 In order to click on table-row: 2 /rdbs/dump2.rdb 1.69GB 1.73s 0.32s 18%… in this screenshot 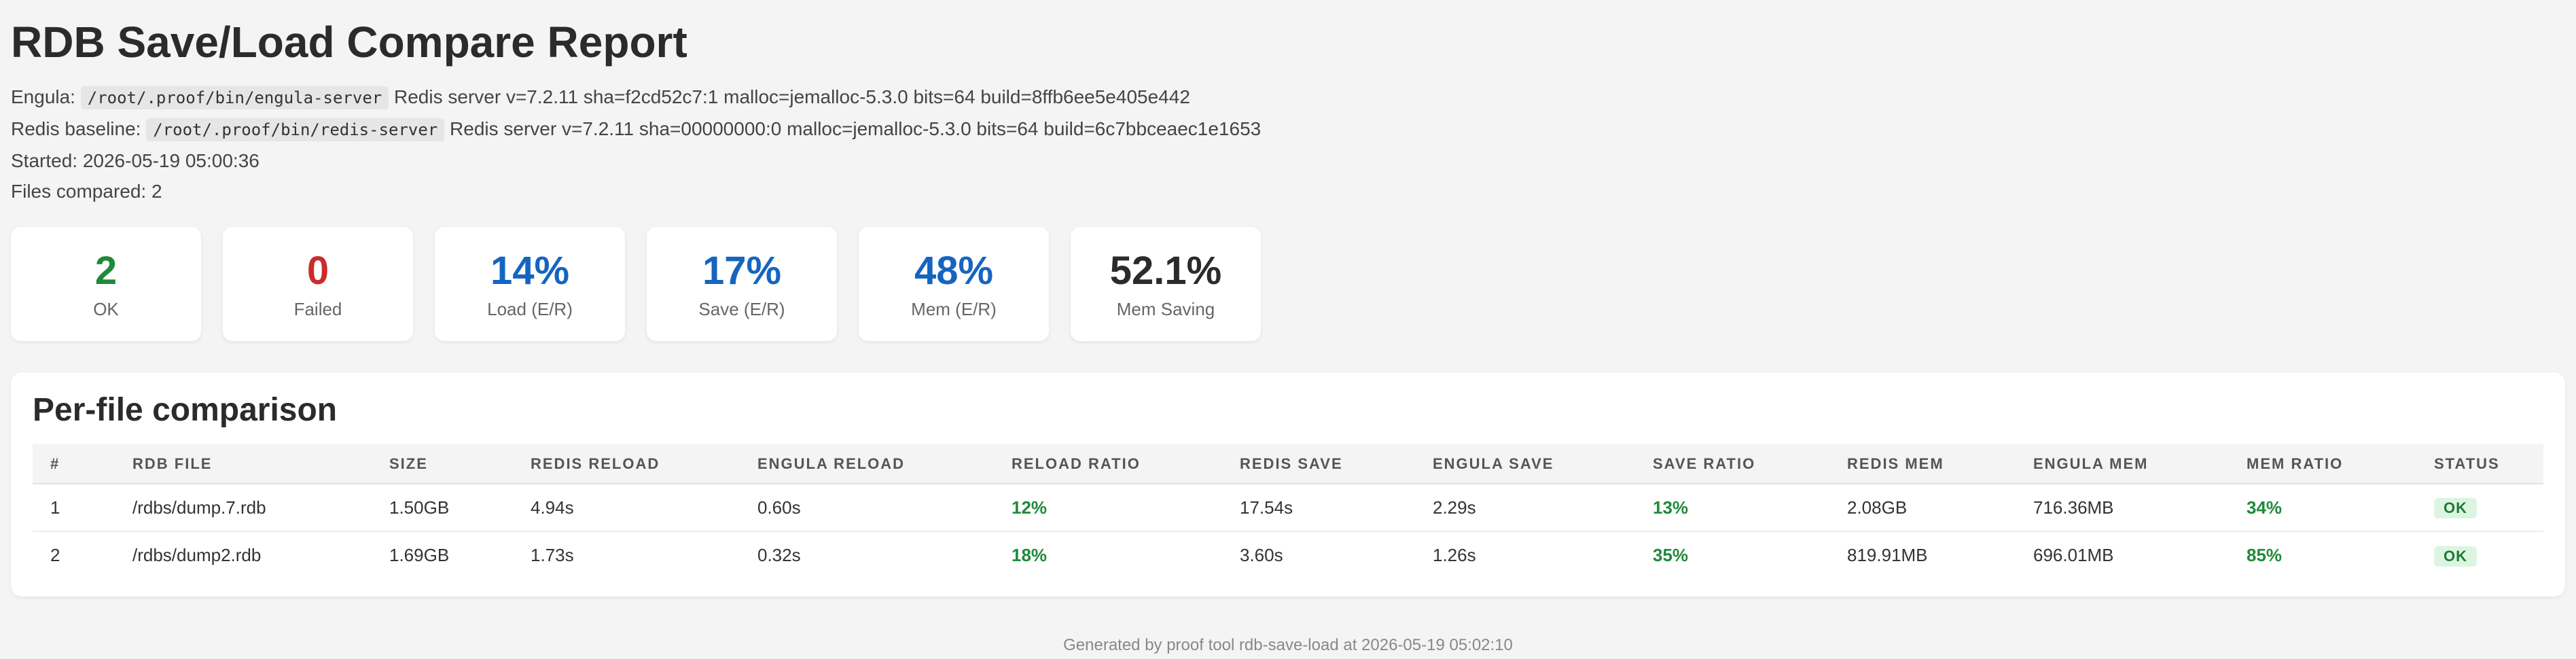, I will do `click(1288, 555)`.